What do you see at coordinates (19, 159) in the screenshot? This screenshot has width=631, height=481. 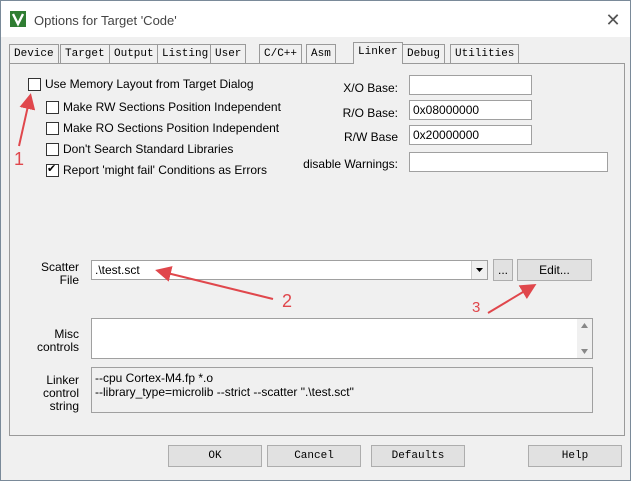 I see `annotation-label-1: 1` at bounding box center [19, 159].